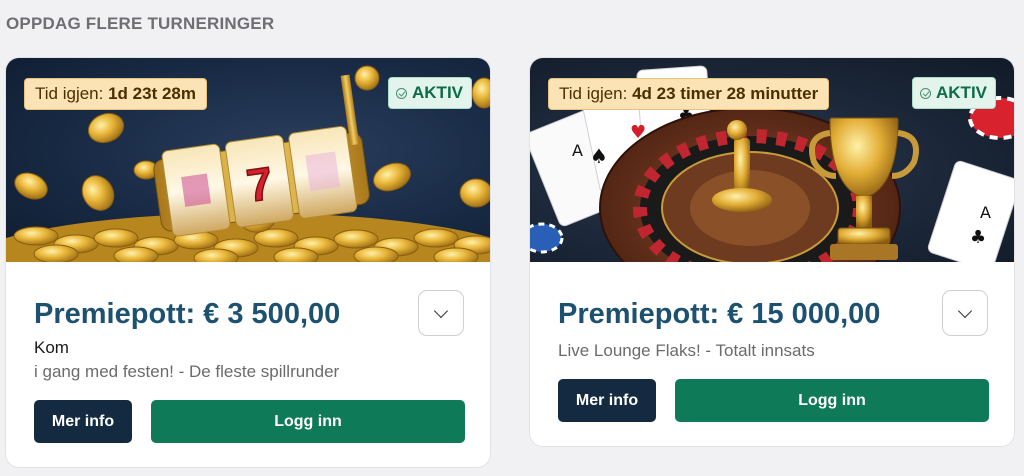 The width and height of the screenshot is (1024, 476). I want to click on time-remaining-badge: Tid igjen: 4d 23 timer 28 minutter, so click(689, 94).